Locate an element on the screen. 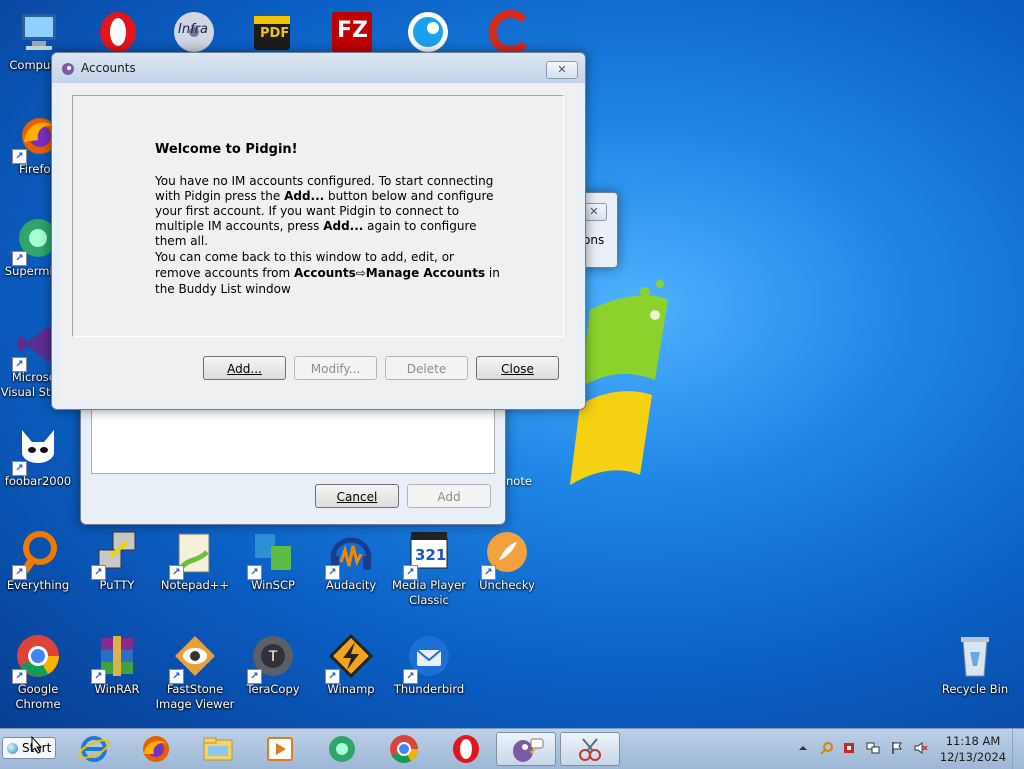 The width and height of the screenshot is (1024, 769). audacity-icon: ↗ is located at coordinates (350, 554).